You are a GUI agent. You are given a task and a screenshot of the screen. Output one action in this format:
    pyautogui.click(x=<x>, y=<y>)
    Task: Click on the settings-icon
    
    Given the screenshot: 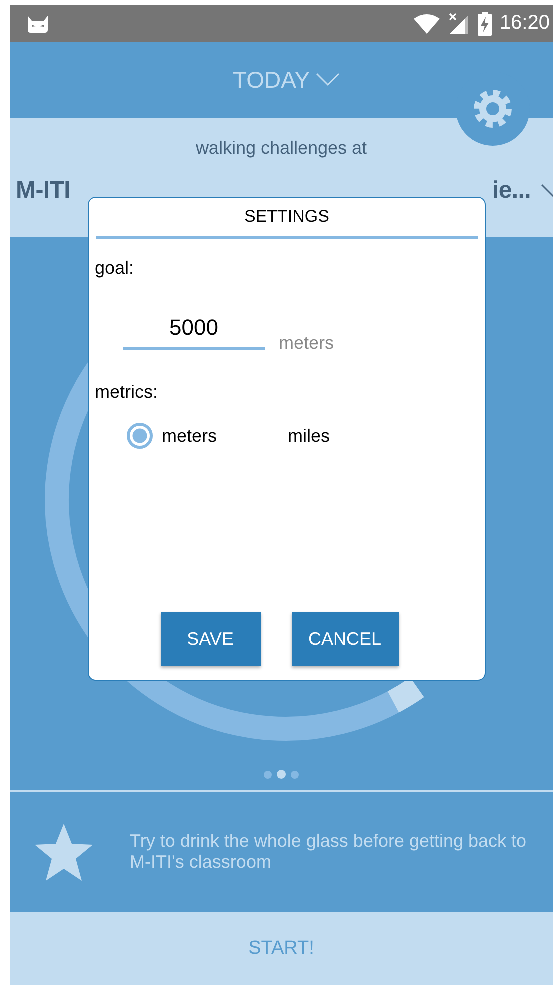 What is the action you would take?
    pyautogui.click(x=493, y=109)
    